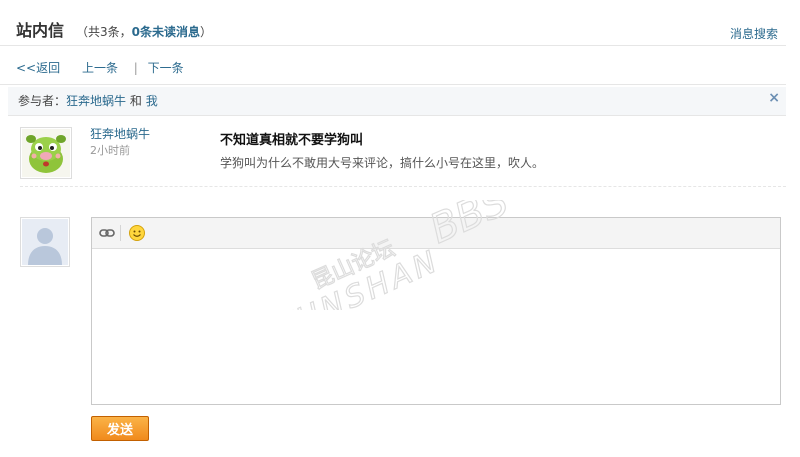 The image size is (800, 457). I want to click on summary-open: （共3条，, so click(104, 32).